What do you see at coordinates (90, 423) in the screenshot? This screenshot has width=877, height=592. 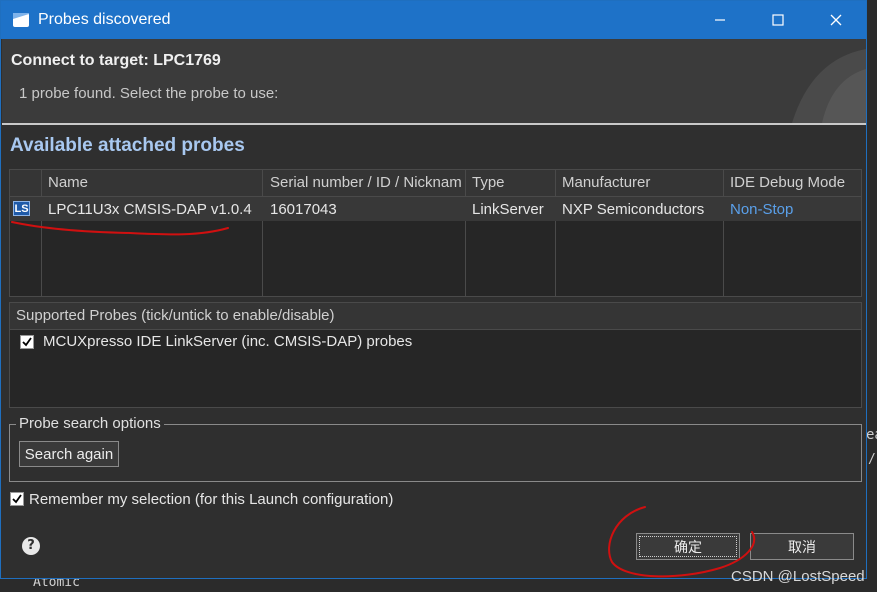 I see `probe-search-options-label: Probe search options` at bounding box center [90, 423].